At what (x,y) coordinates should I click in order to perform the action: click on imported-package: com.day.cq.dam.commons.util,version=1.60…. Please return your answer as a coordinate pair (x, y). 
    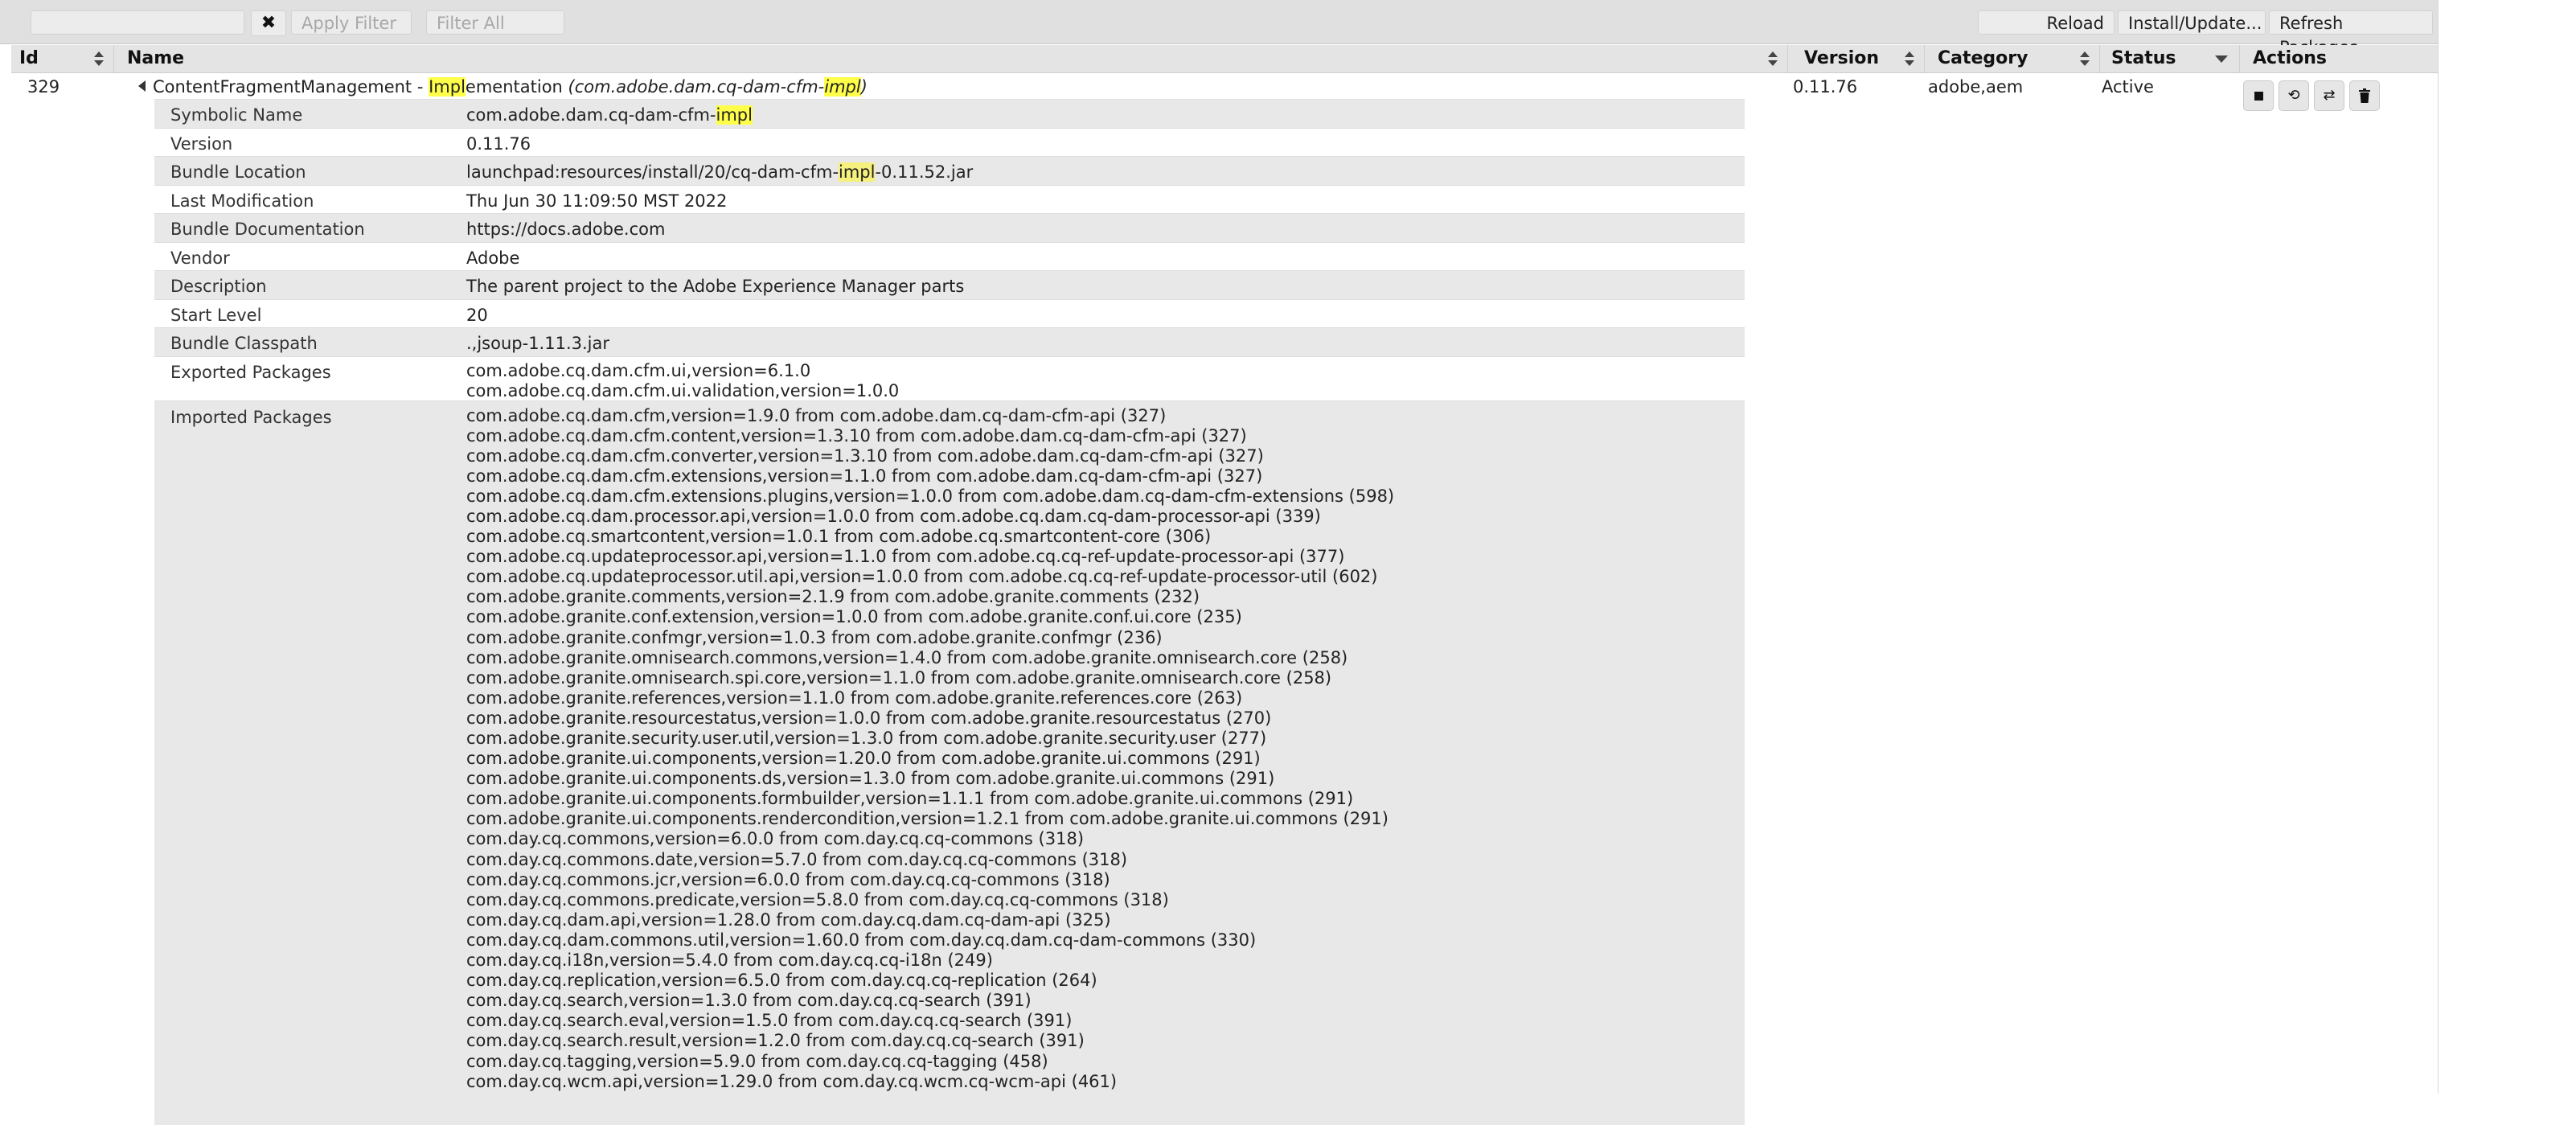
    Looking at the image, I should click on (930, 941).